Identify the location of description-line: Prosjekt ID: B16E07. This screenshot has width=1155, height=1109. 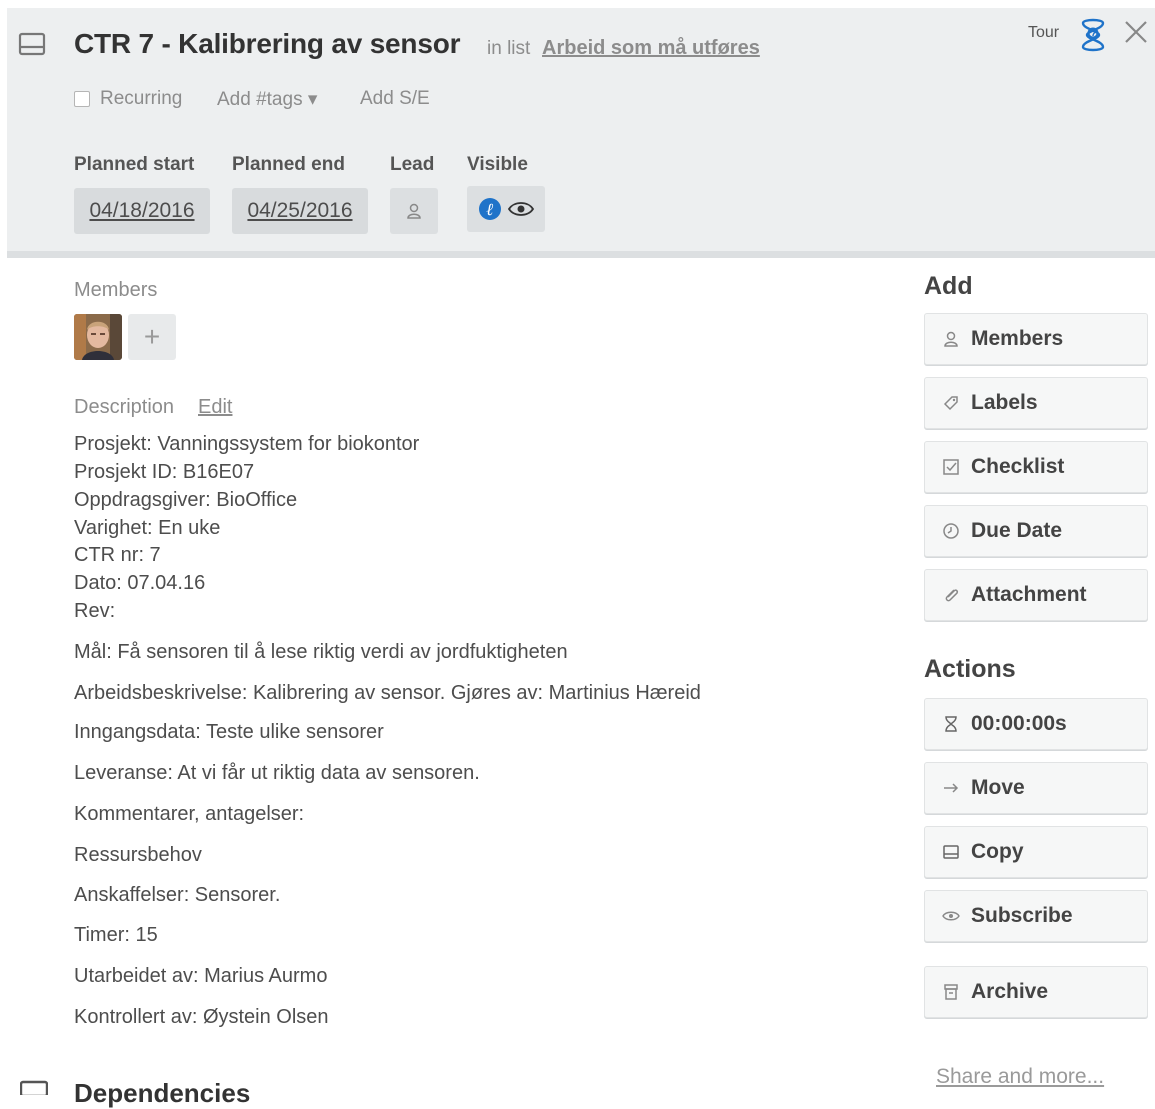
(164, 472).